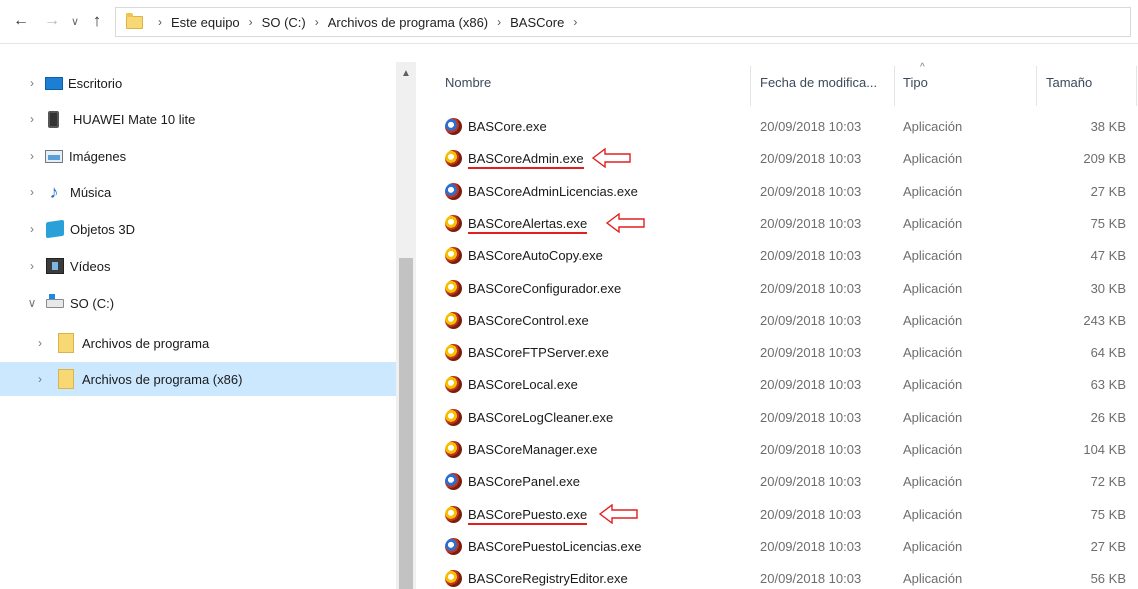 The width and height of the screenshot is (1138, 589). I want to click on file-name: BASCoreAlertas.exe, so click(528, 225).